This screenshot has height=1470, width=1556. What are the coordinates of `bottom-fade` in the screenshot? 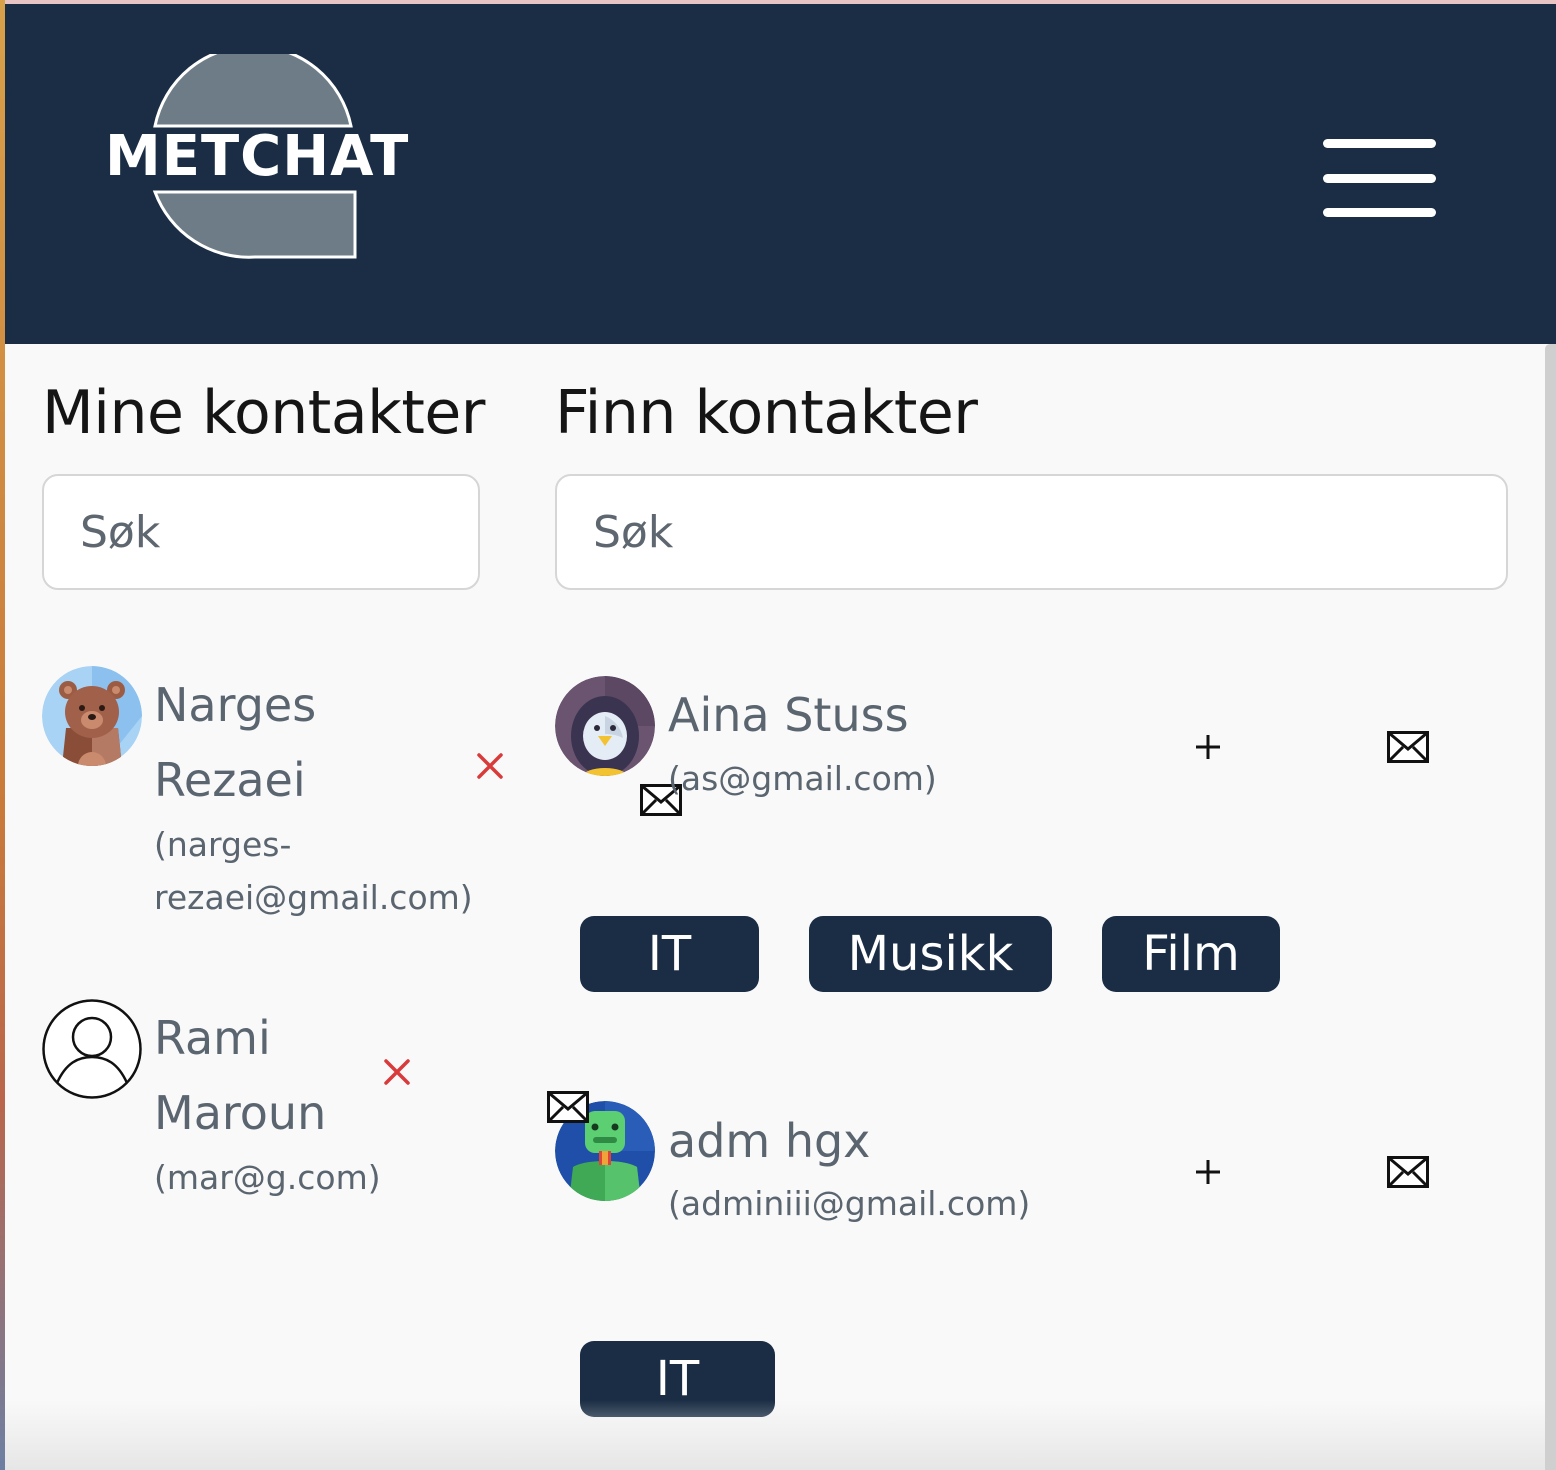 It's located at (775, 1435).